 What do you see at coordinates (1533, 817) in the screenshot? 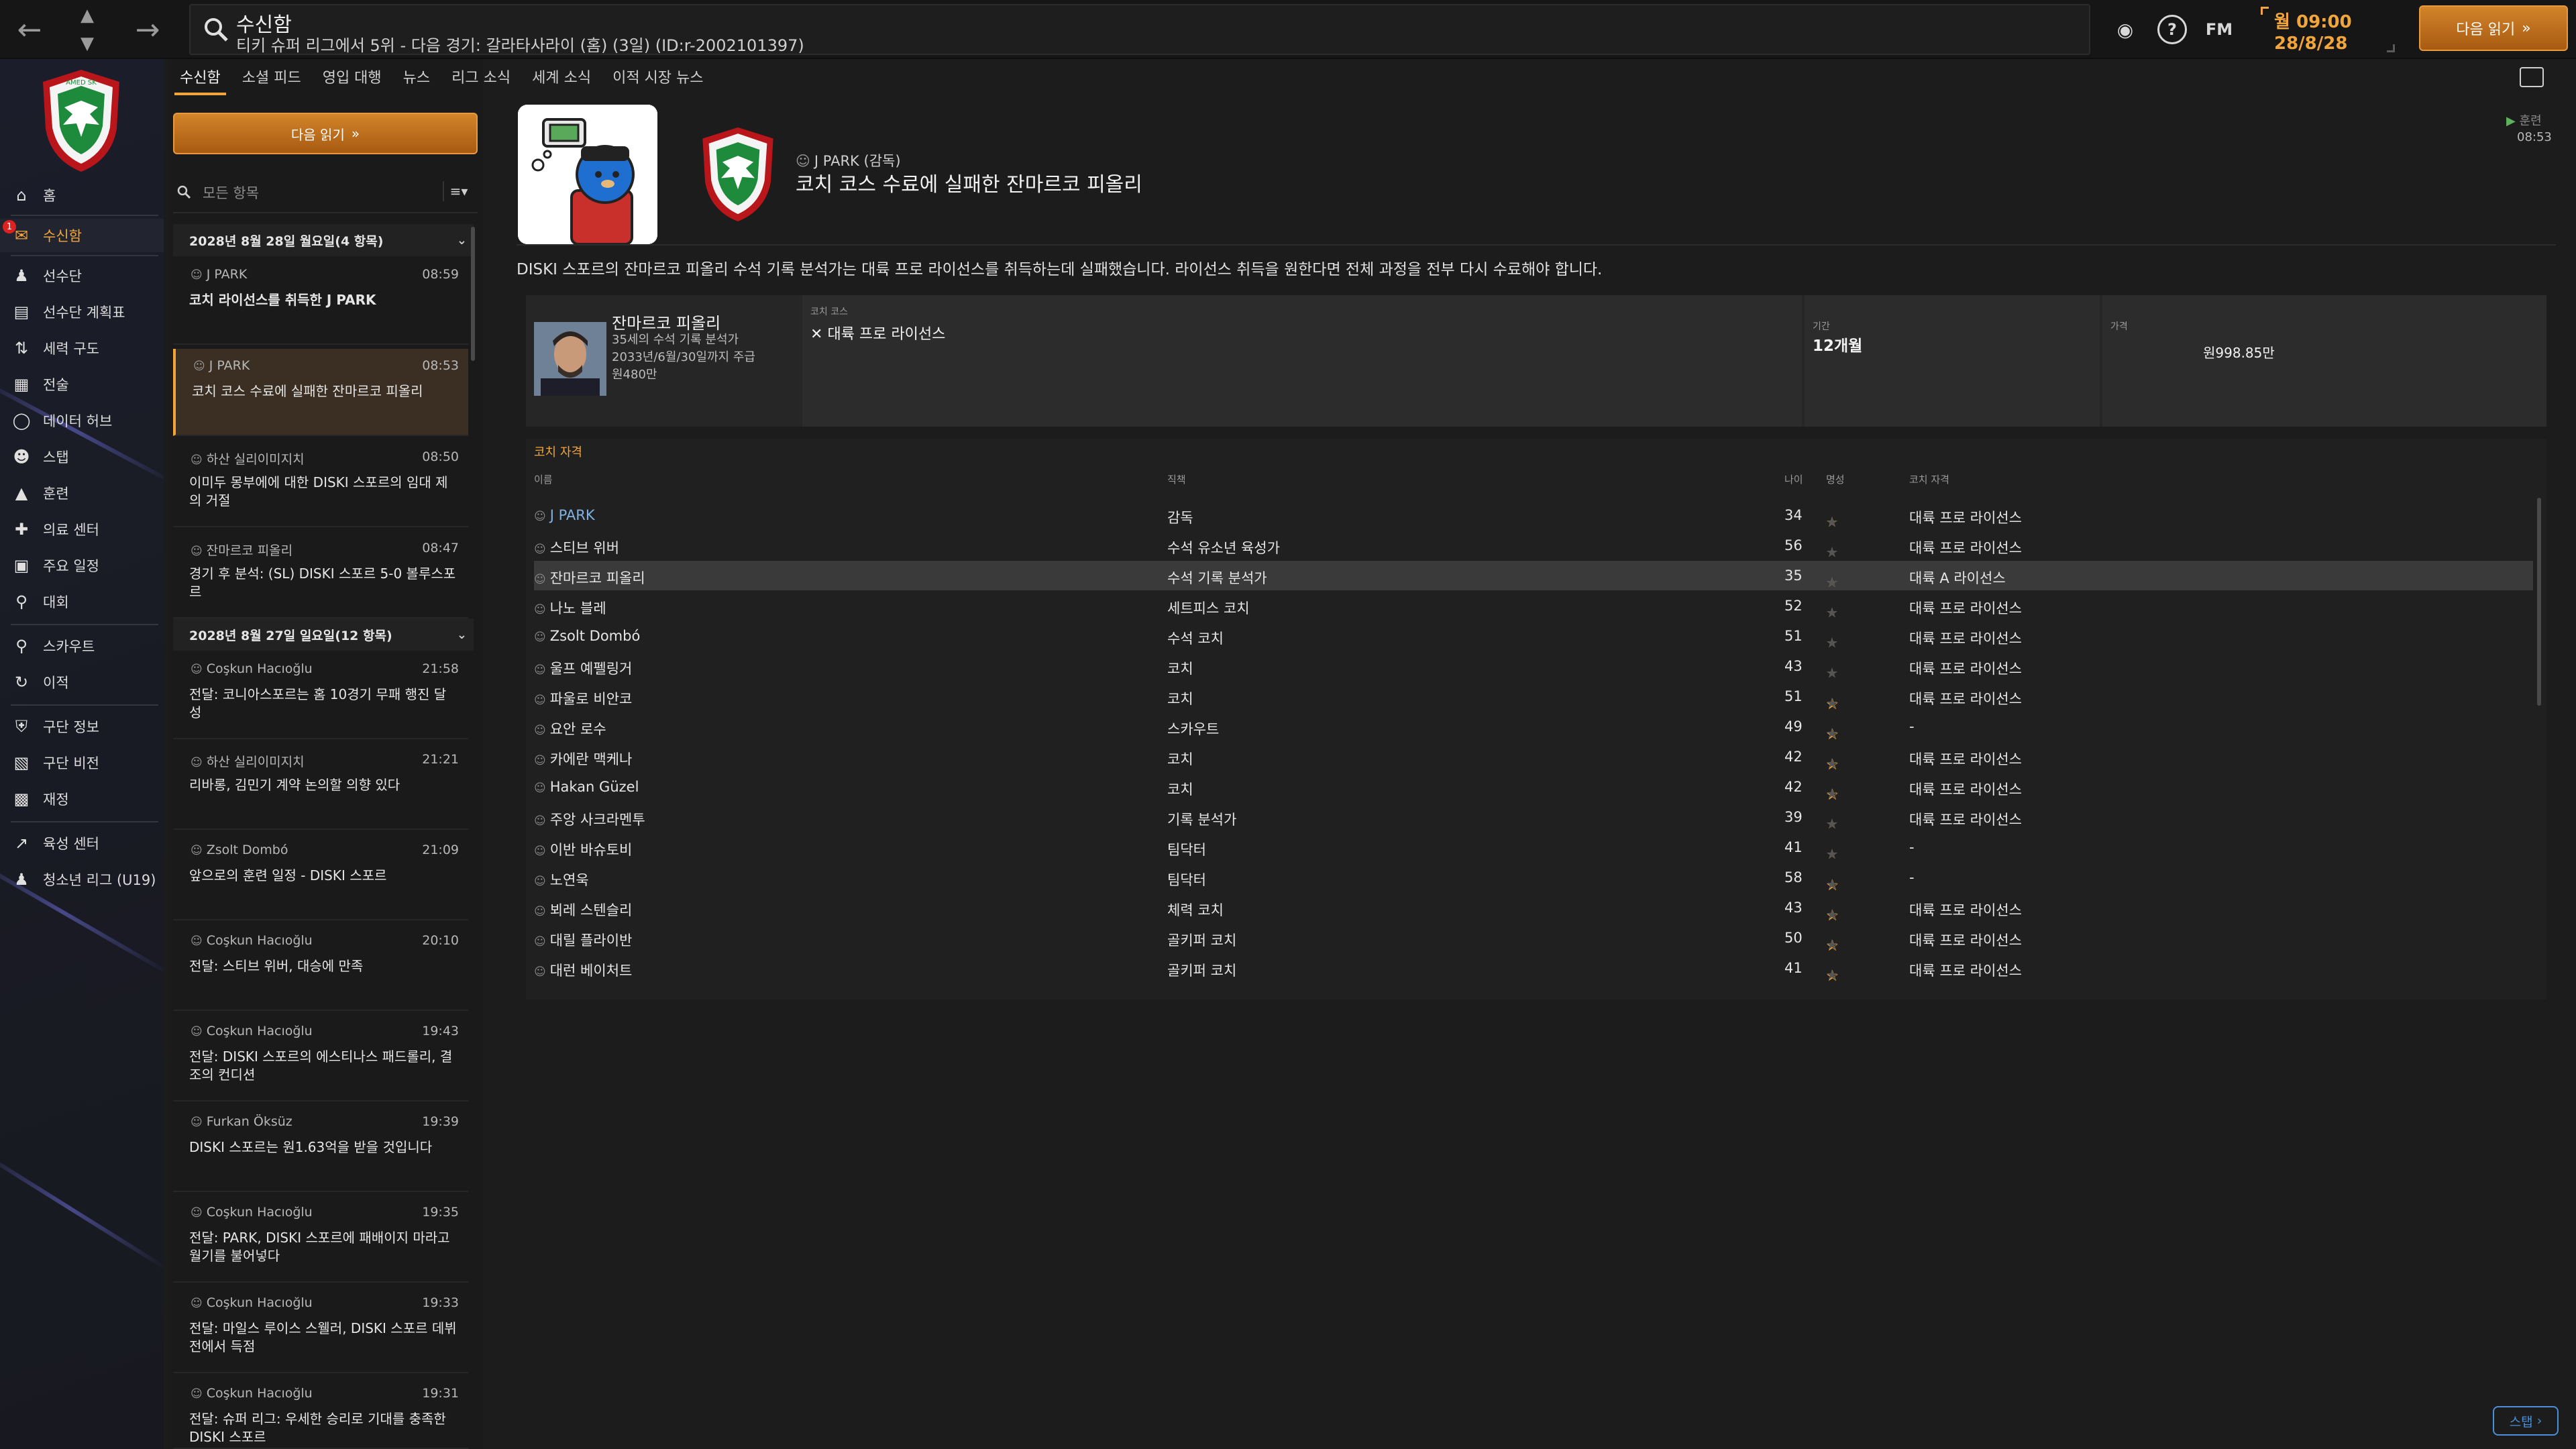
I see `table-row: 주앙 사크라멘투기록 분석가39★★★★★대륙 프로 라이선스` at bounding box center [1533, 817].